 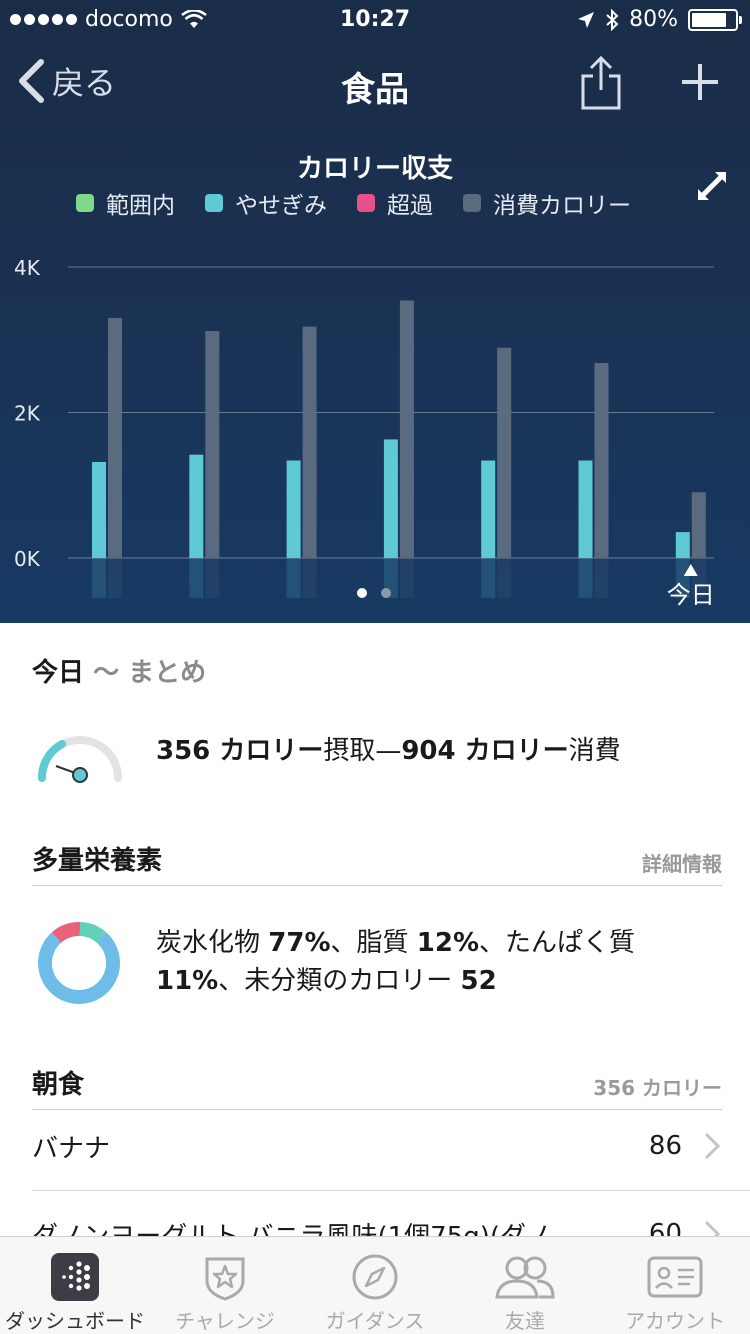 What do you see at coordinates (266, 203) in the screenshot?
I see `legend-item-under: やせぎみ` at bounding box center [266, 203].